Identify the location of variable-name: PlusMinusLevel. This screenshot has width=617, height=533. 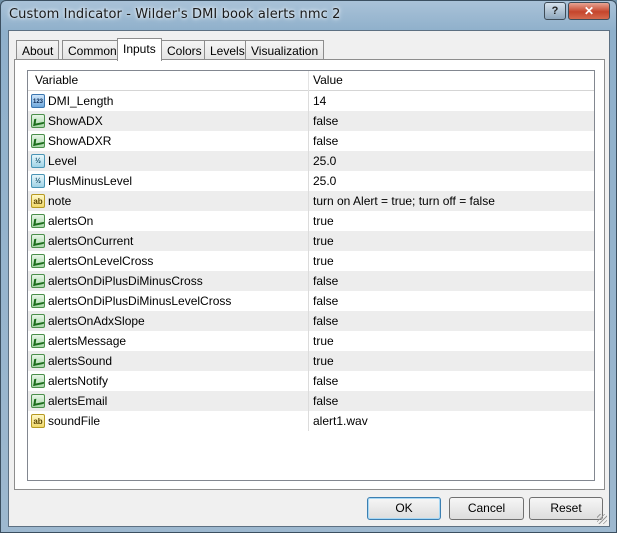
(90, 181).